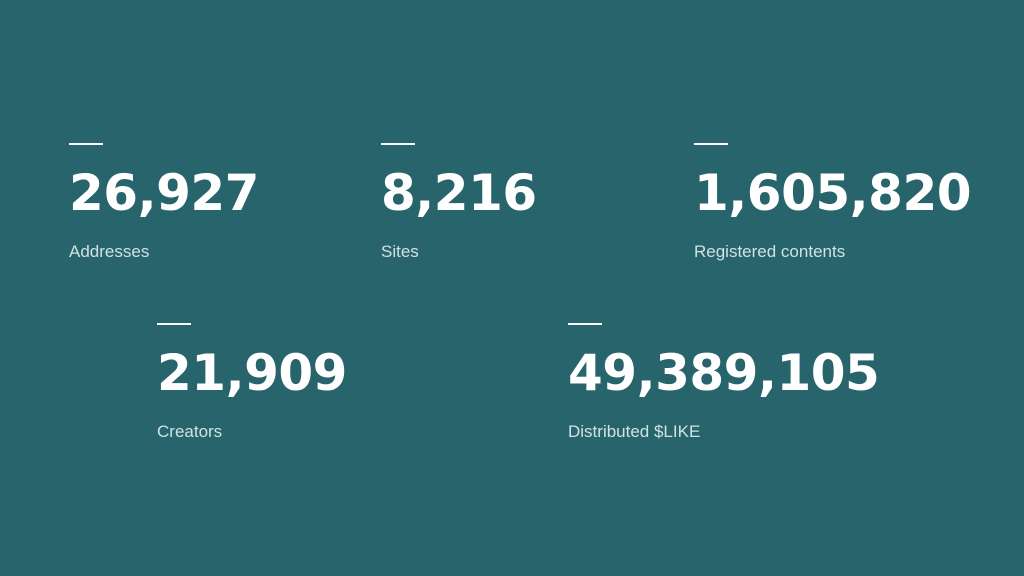  Describe the element at coordinates (833, 193) in the screenshot. I see `stat-value: 1,605,820` at that location.